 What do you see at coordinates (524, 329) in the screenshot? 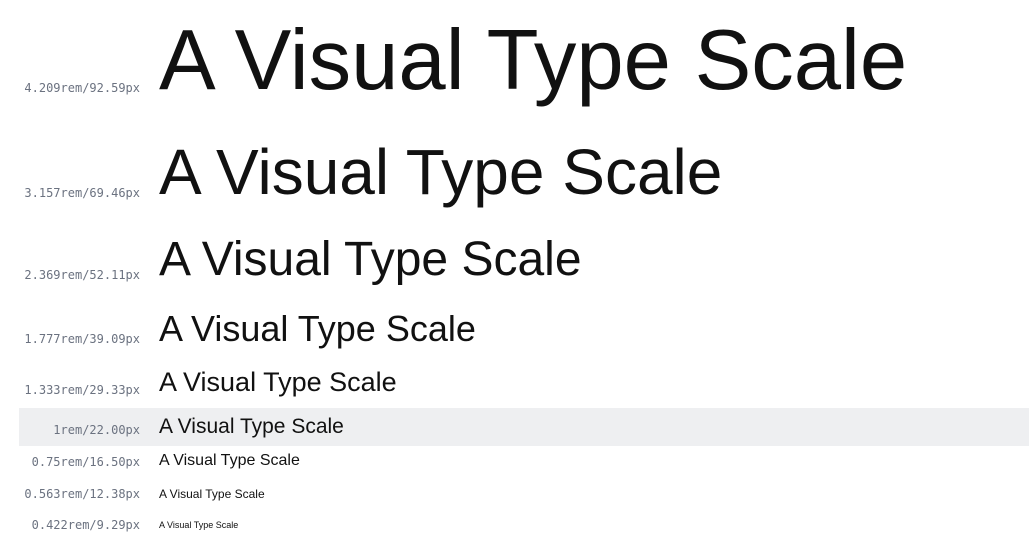
I see `type-scale-row: 1.777rem/39.09px A Visual Type Scale` at bounding box center [524, 329].